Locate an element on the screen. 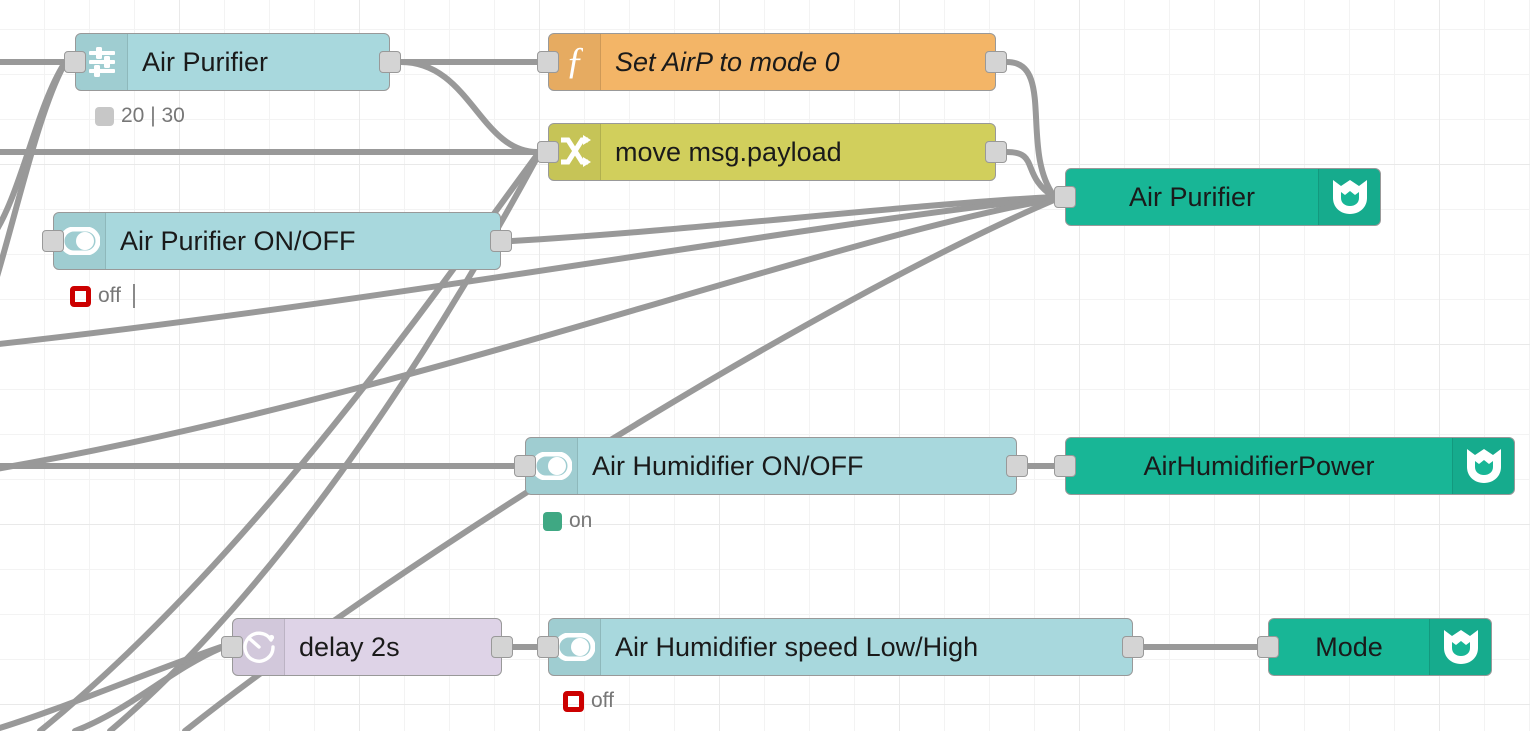 The width and height of the screenshot is (1530, 731). node-status: 20 | 30 is located at coordinates (140, 116).